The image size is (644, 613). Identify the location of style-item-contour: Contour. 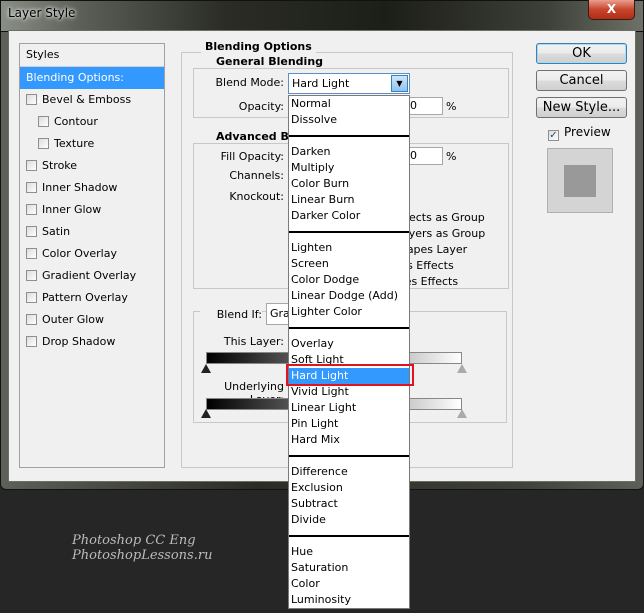
(92, 122).